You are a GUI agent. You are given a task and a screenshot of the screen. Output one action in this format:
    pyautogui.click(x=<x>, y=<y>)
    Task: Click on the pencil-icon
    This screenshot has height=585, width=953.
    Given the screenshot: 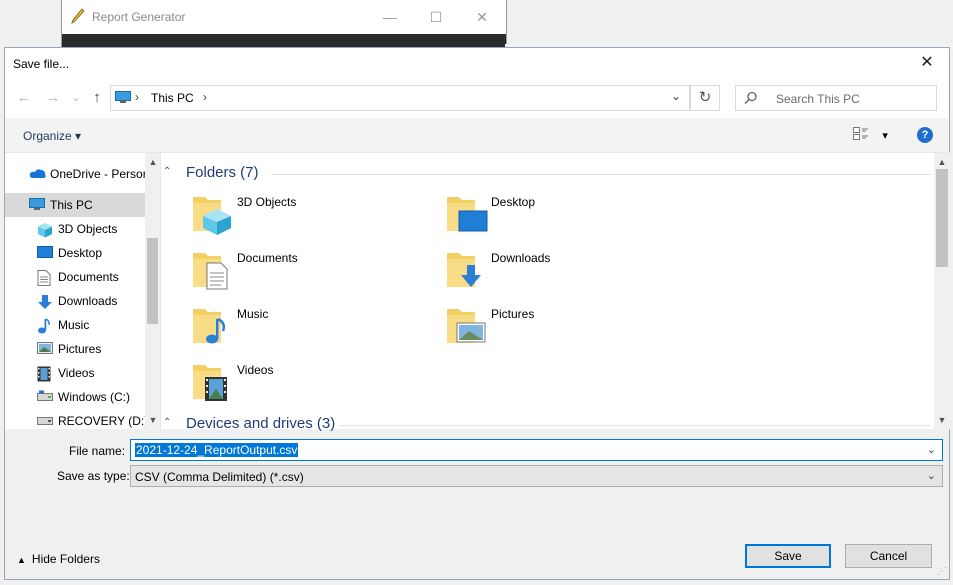 What is the action you would take?
    pyautogui.click(x=78, y=17)
    